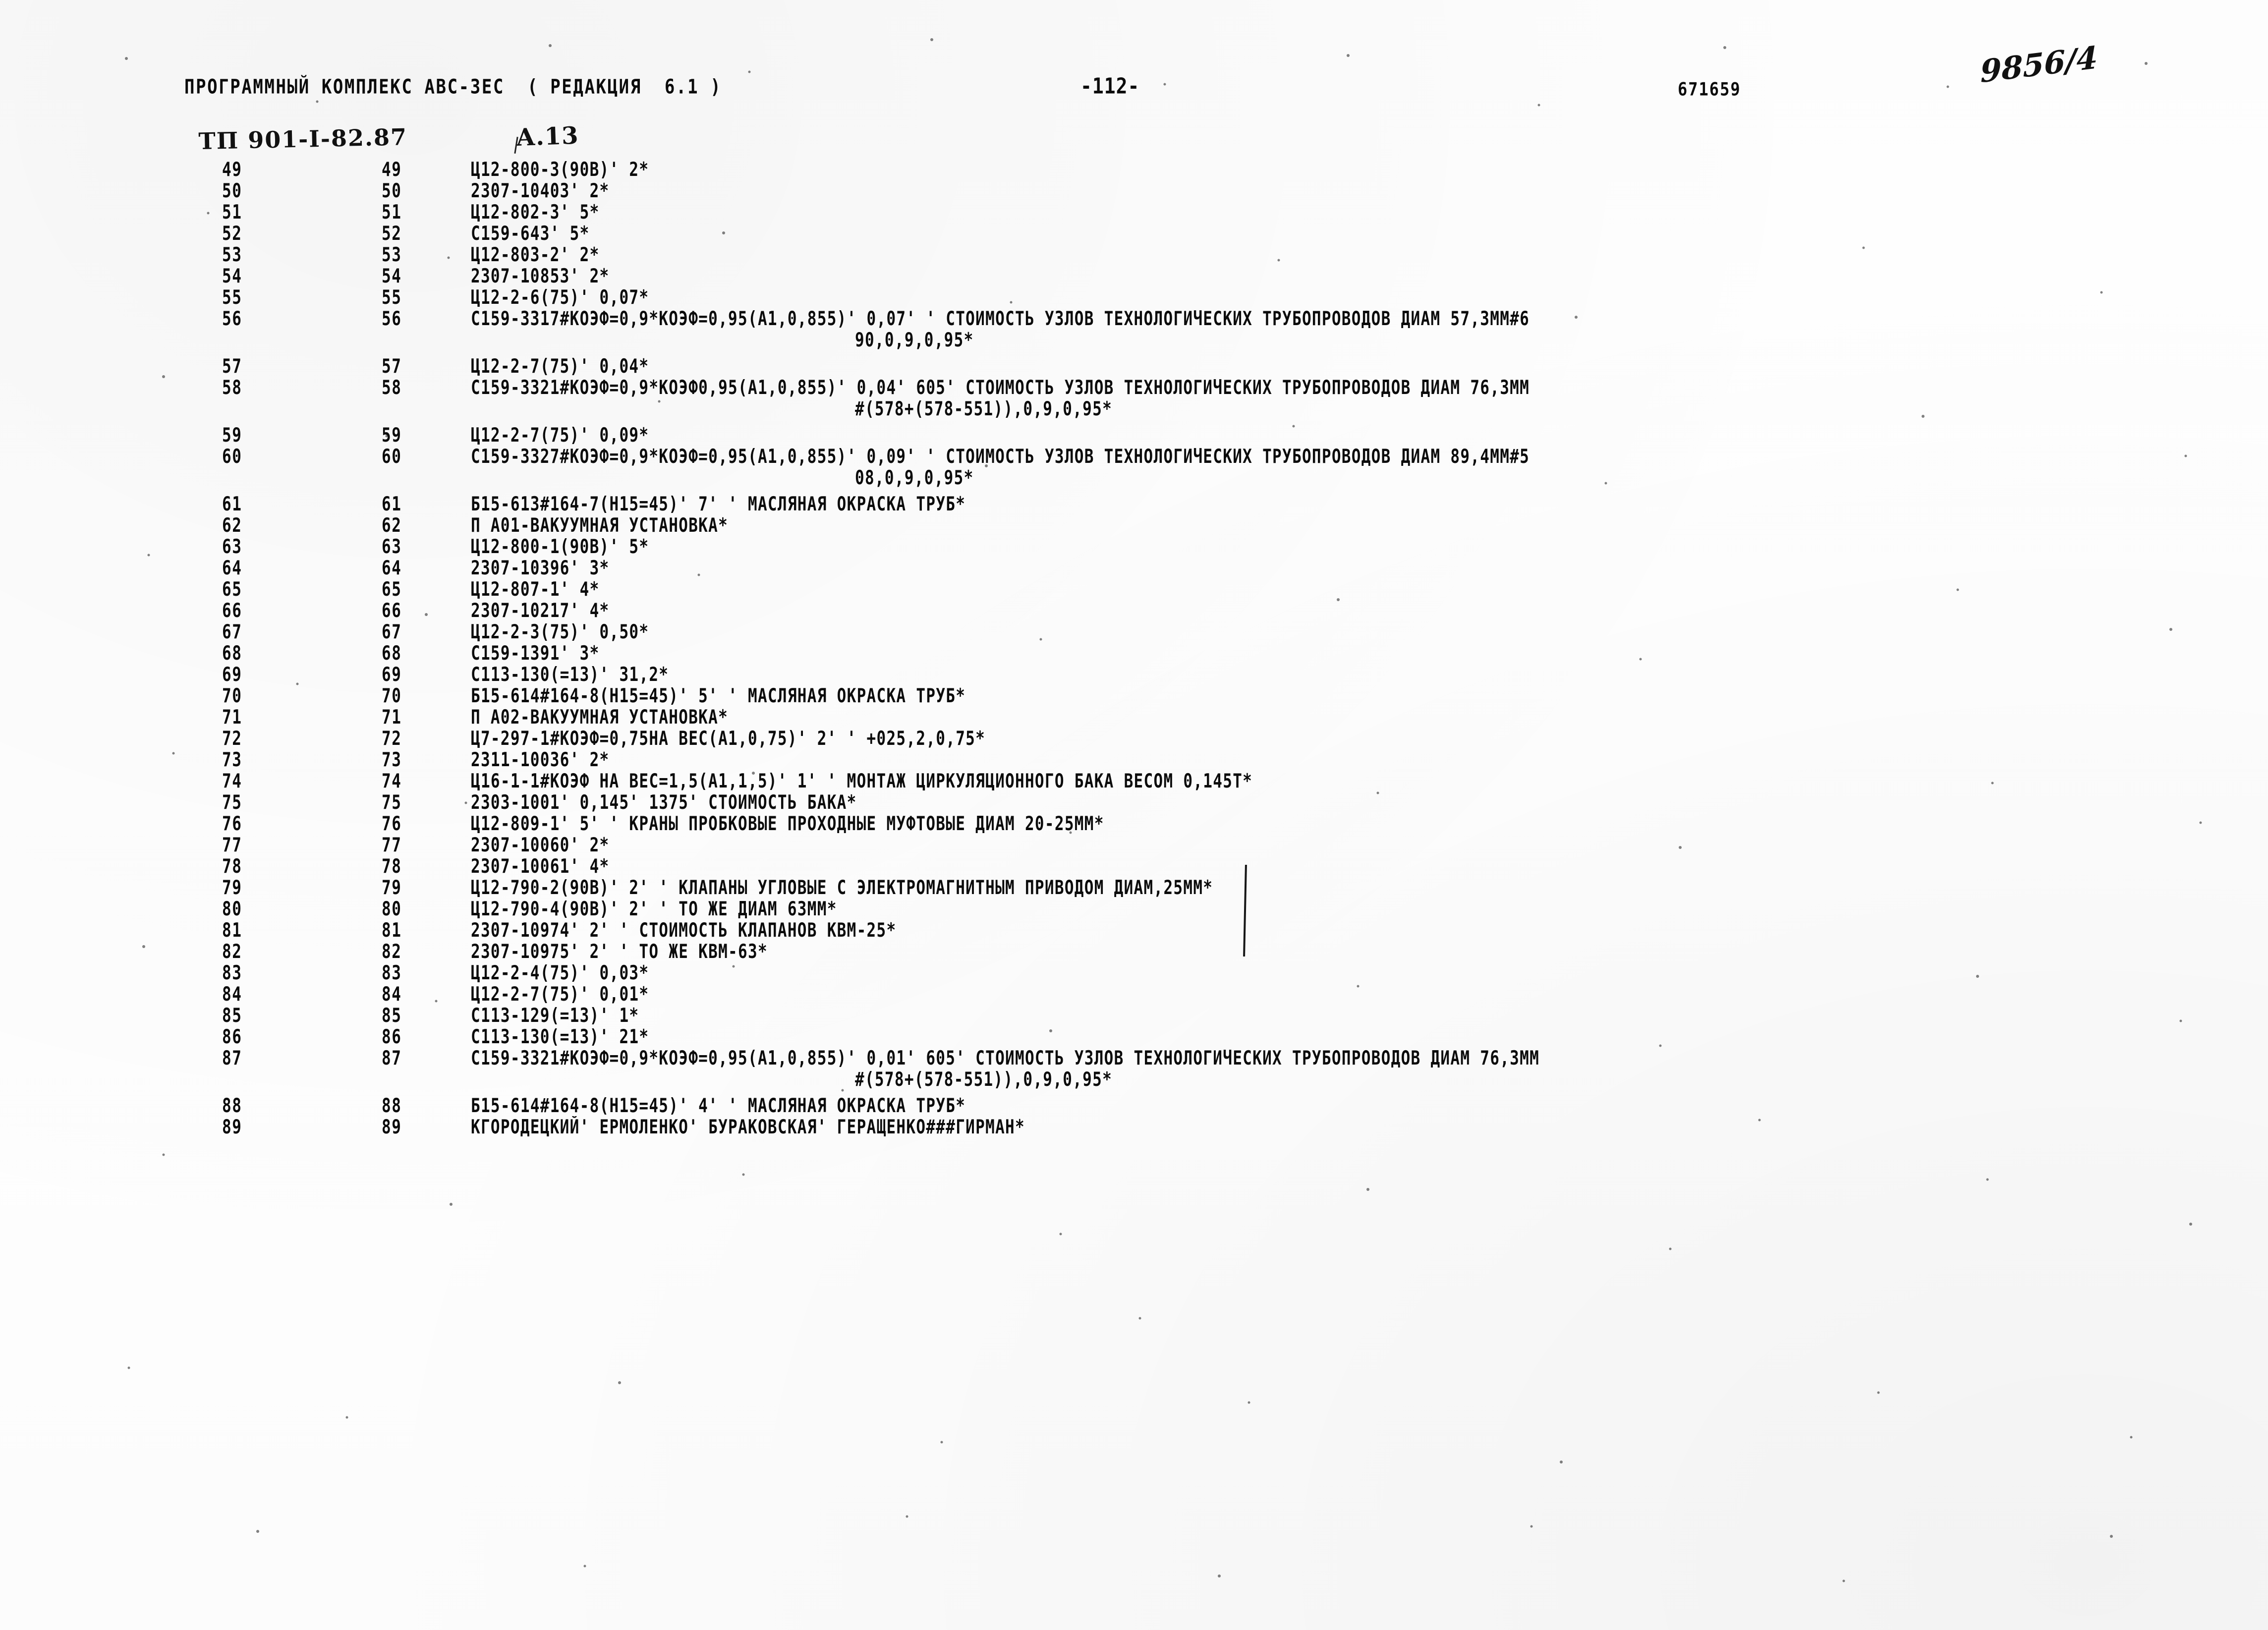 This screenshot has height=1630, width=2268. Describe the element at coordinates (392, 568) in the screenshot. I see `row-index-right: 64` at that location.